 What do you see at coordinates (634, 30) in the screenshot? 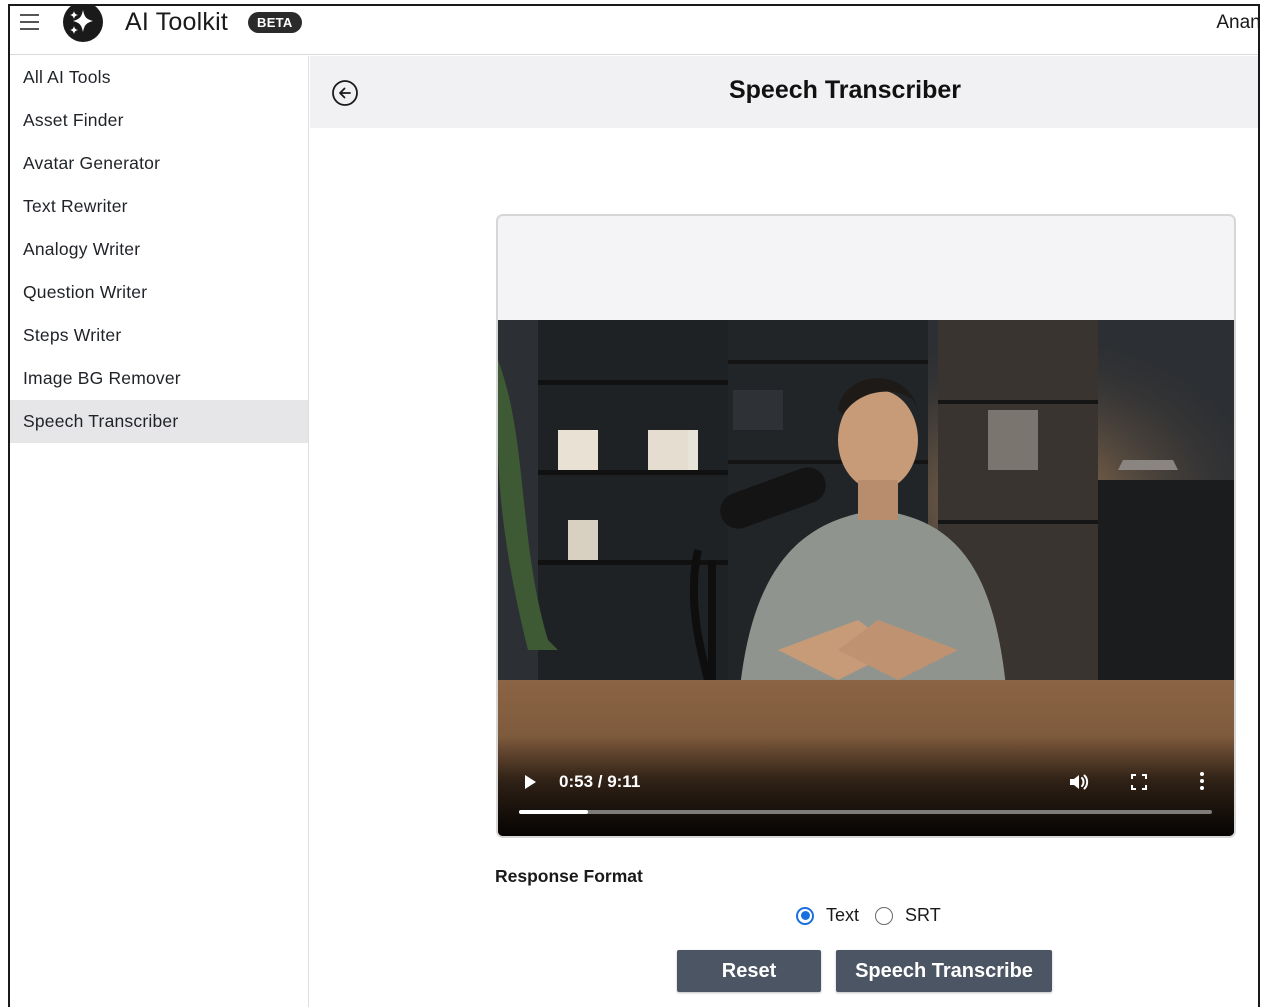
I see `top-bar: AI Toolkit BETA Anant` at bounding box center [634, 30].